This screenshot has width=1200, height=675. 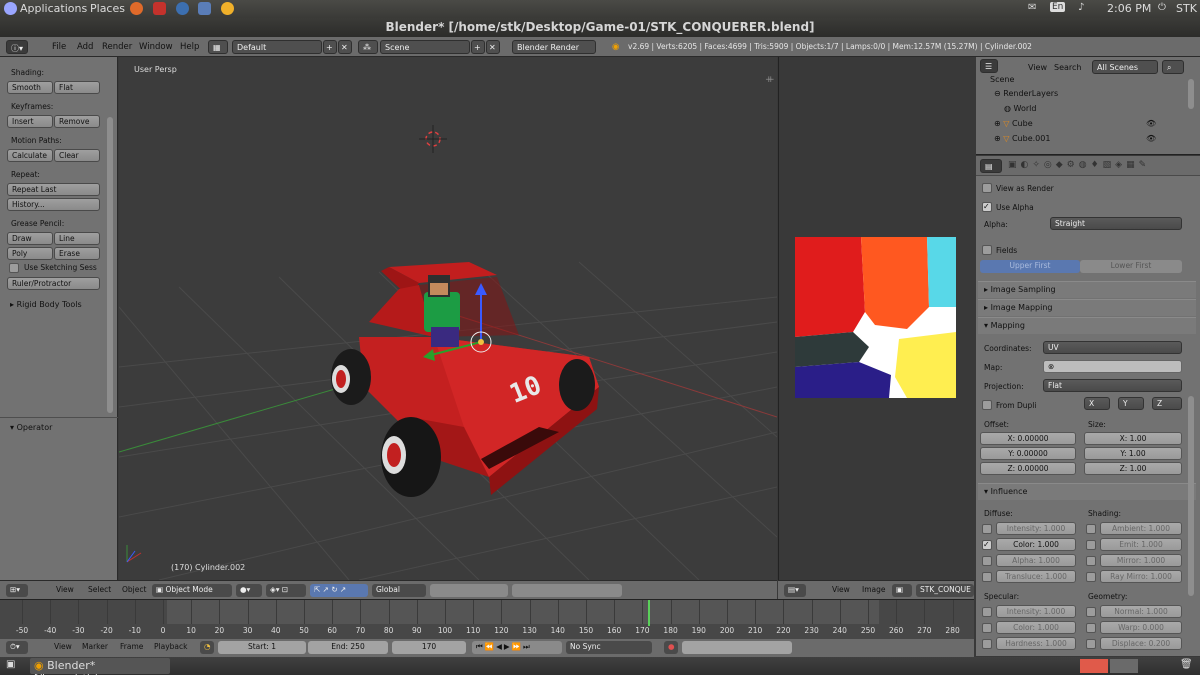 I want to click on outliner-item-renderlayers: ⊖ RenderLayers, so click(x=1026, y=93).